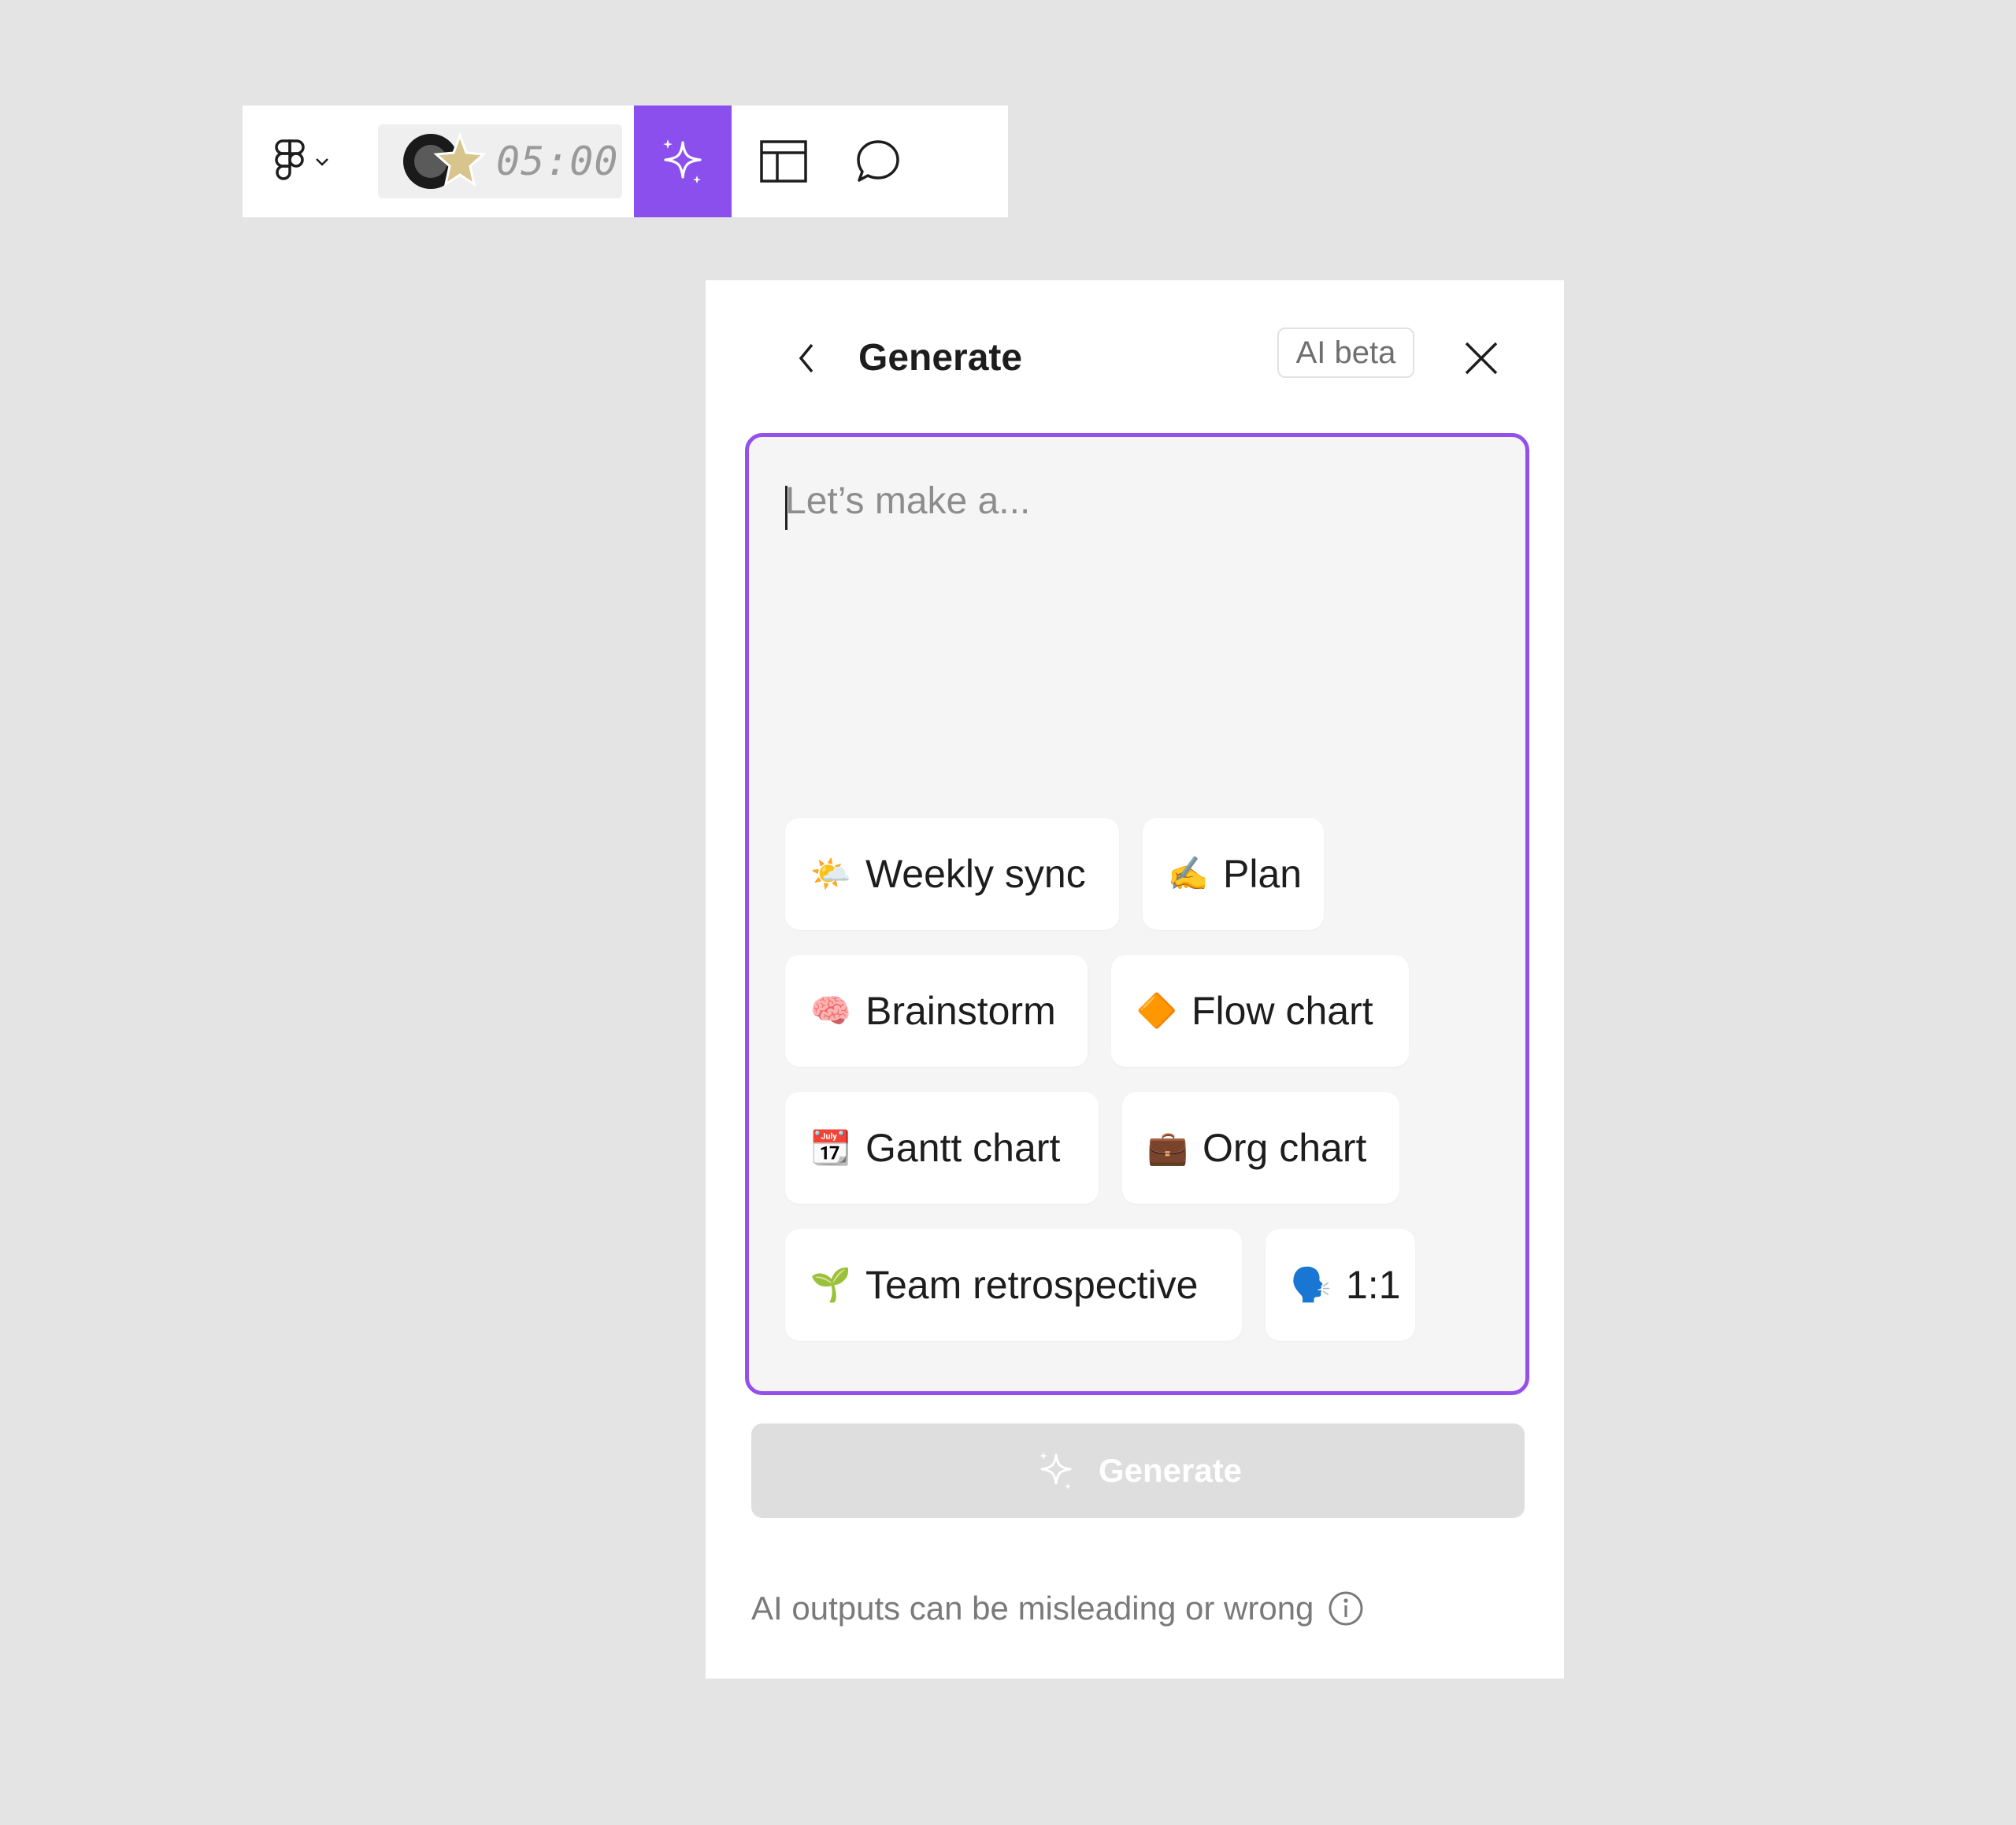 The height and width of the screenshot is (1825, 2016). I want to click on suggestion-label: Org chart, so click(1285, 1148).